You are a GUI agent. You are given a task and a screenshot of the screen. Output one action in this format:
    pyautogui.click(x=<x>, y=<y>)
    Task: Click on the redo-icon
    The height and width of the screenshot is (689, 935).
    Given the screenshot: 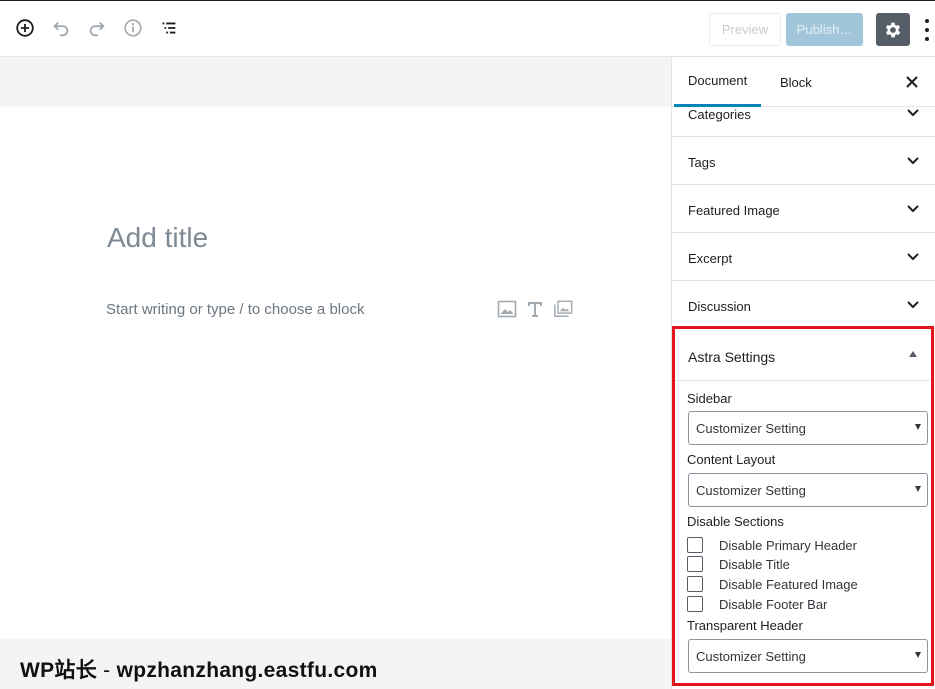 What is the action you would take?
    pyautogui.click(x=97, y=28)
    